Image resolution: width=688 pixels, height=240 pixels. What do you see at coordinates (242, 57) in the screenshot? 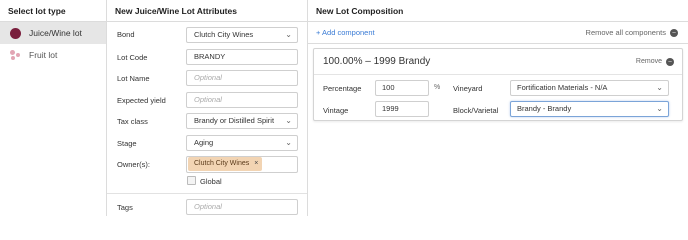
I see `lot-code-input: BRANDY` at bounding box center [242, 57].